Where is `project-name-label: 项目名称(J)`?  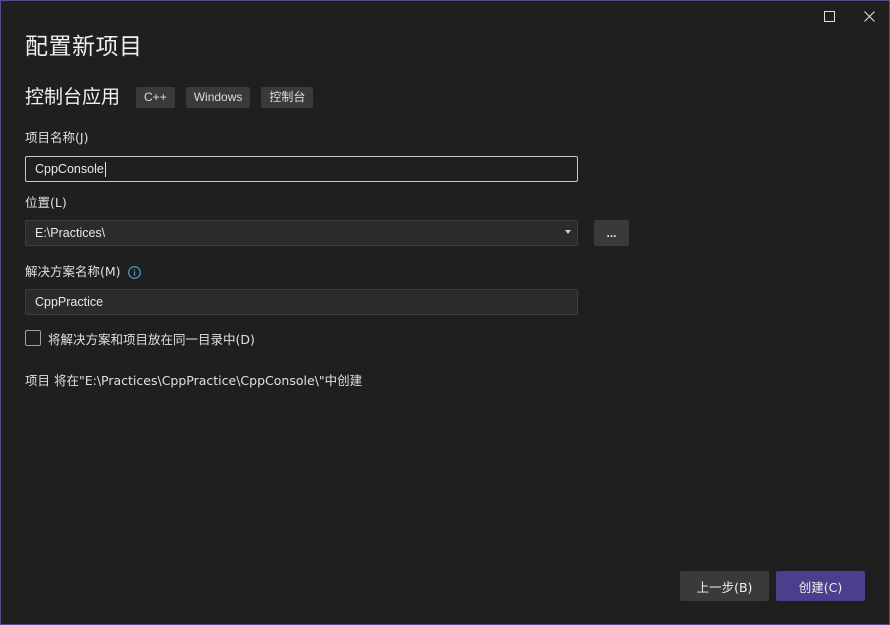
project-name-label: 项目名称(J) is located at coordinates (57, 137).